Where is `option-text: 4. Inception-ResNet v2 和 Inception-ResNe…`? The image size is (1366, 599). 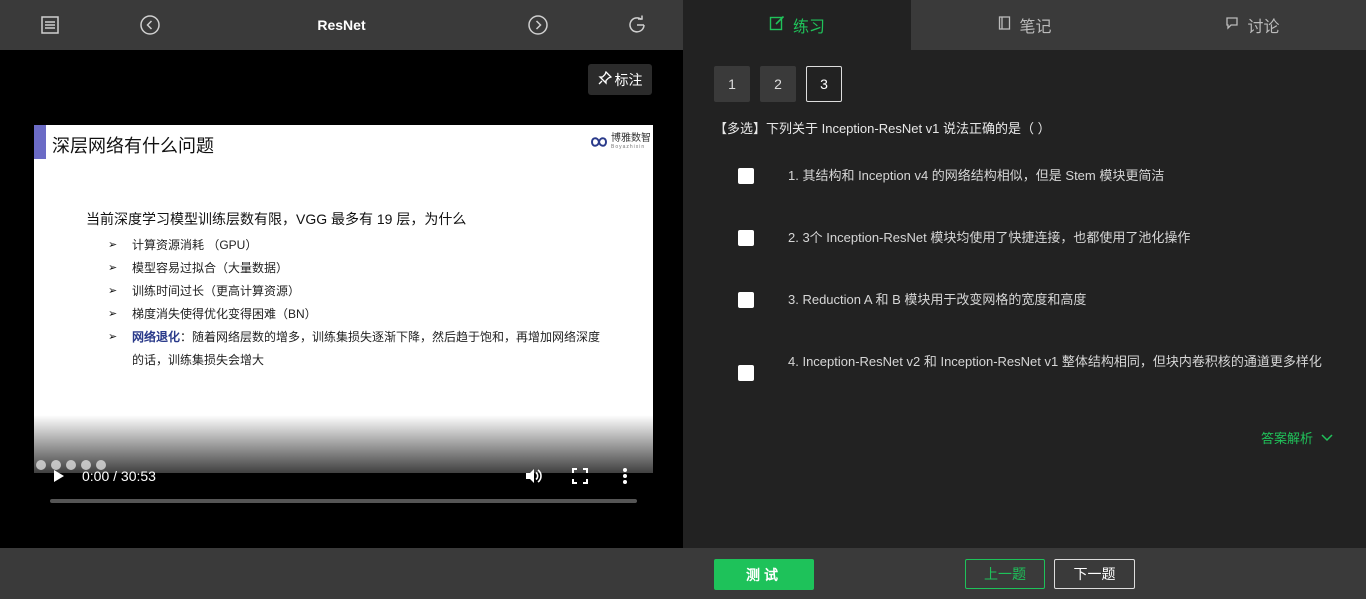
option-text: 4. Inception-ResNet v2 和 Inception-ResNe… is located at coordinates (1055, 361).